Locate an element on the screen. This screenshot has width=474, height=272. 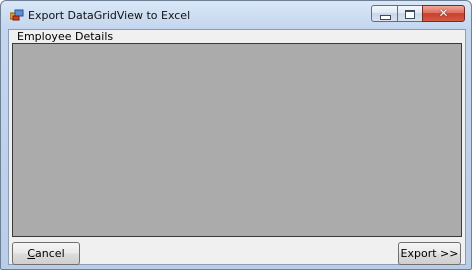
window-title: Export DataGridView to Excel is located at coordinates (109, 15).